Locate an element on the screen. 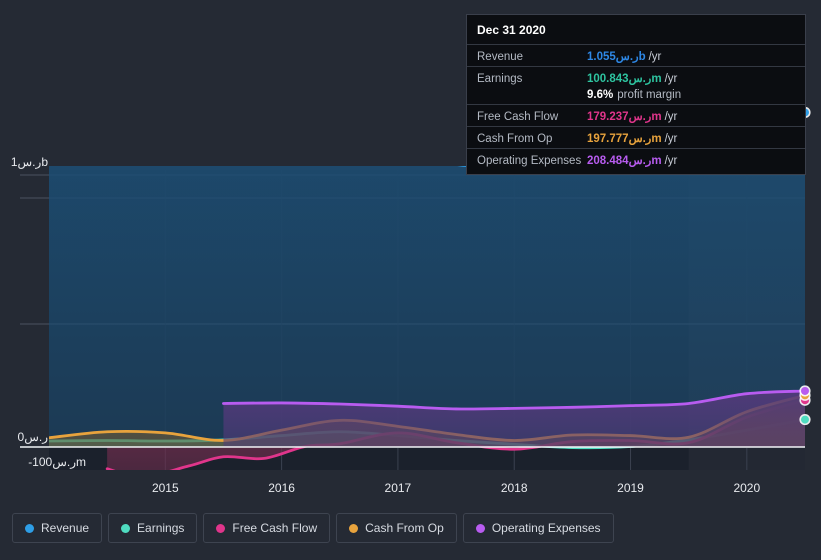  tooltip-row-label: Free Cash Flow is located at coordinates (518, 117).